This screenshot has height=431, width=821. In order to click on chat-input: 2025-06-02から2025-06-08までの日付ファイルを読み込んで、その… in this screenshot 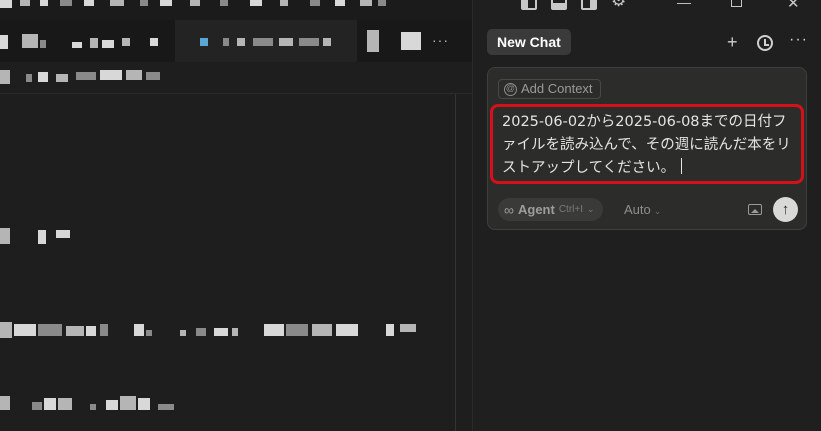, I will do `click(648, 145)`.